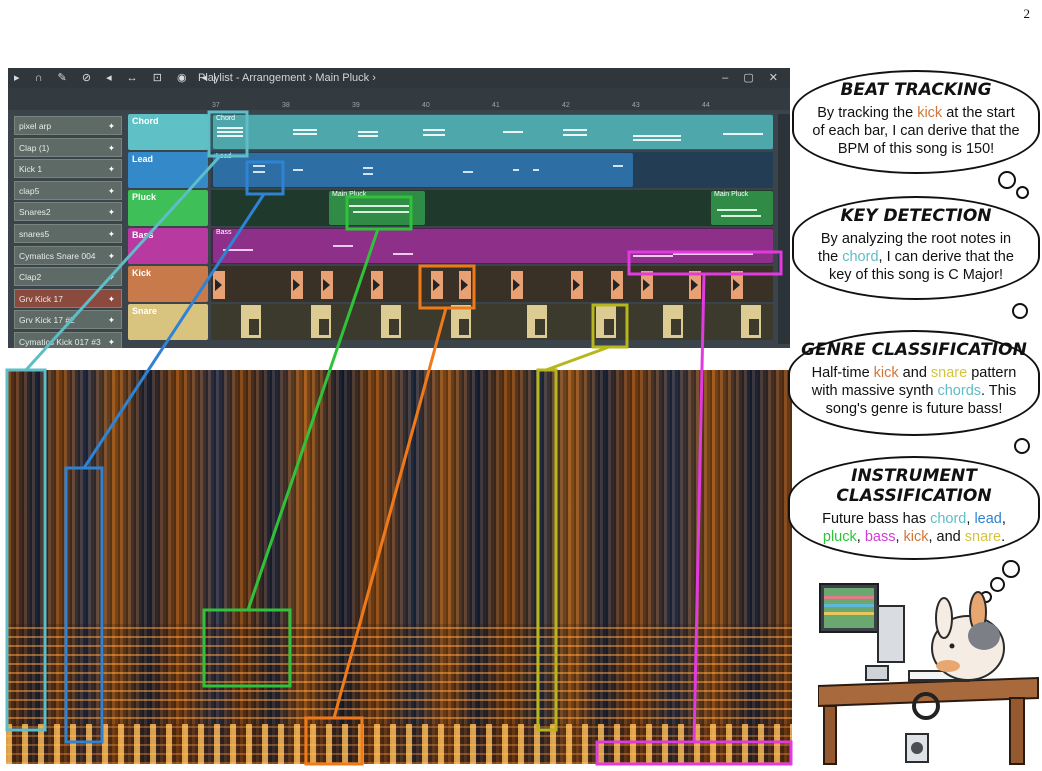 The image size is (1042, 771). What do you see at coordinates (168, 246) in the screenshot?
I see `track-header-bass: Bass` at bounding box center [168, 246].